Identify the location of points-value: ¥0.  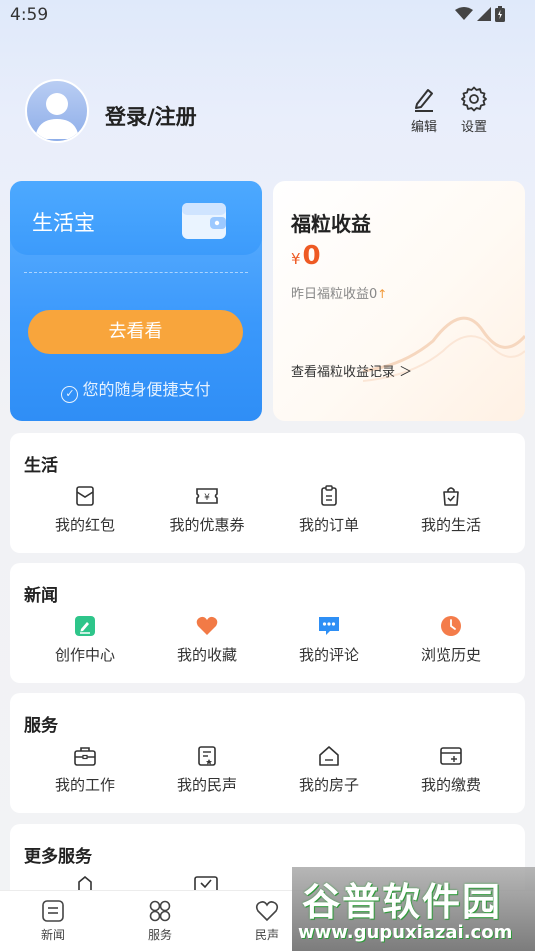
(306, 256).